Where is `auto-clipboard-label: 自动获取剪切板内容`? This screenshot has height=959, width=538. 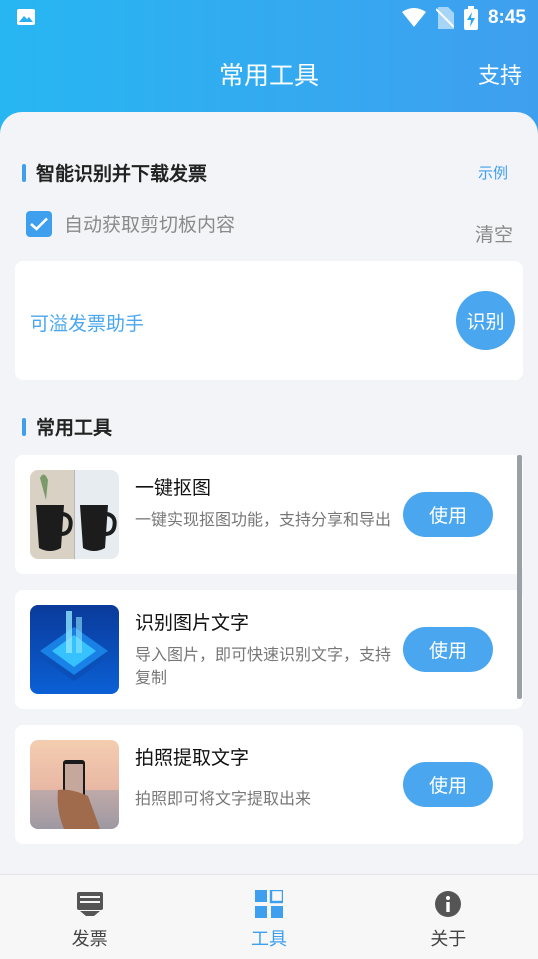
auto-clipboard-label: 自动获取剪切板内容 is located at coordinates (150, 225).